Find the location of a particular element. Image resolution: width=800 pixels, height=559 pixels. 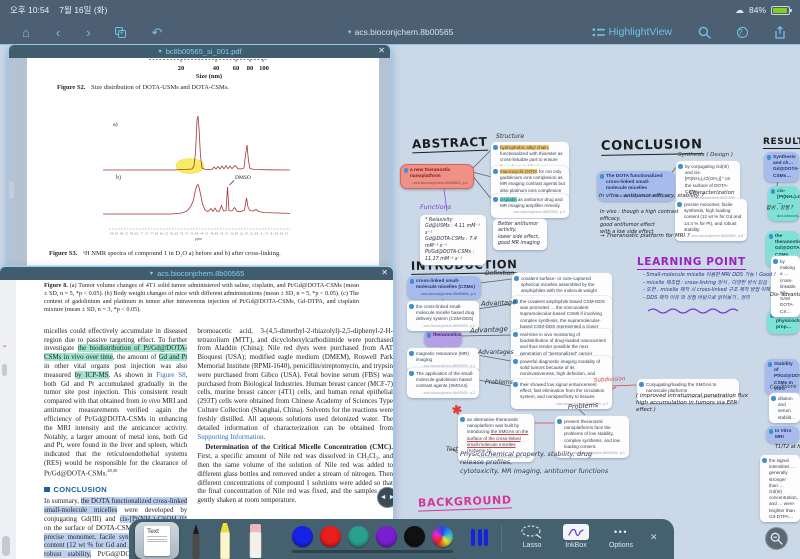

spectrum-b-label: b) is located at coordinates (118, 177).